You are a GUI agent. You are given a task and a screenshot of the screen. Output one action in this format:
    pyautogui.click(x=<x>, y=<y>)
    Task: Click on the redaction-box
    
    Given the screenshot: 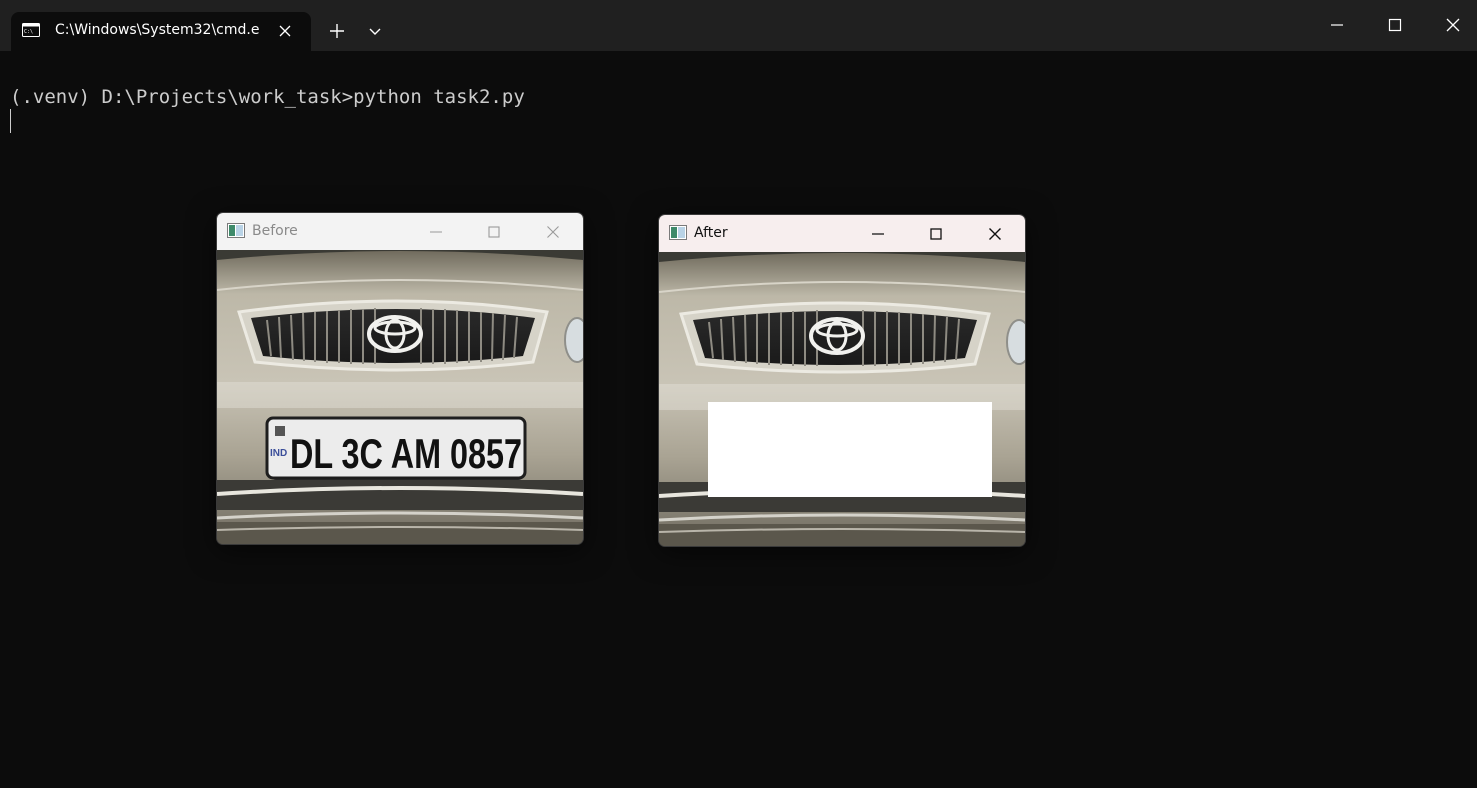 What is the action you would take?
    pyautogui.click(x=850, y=449)
    